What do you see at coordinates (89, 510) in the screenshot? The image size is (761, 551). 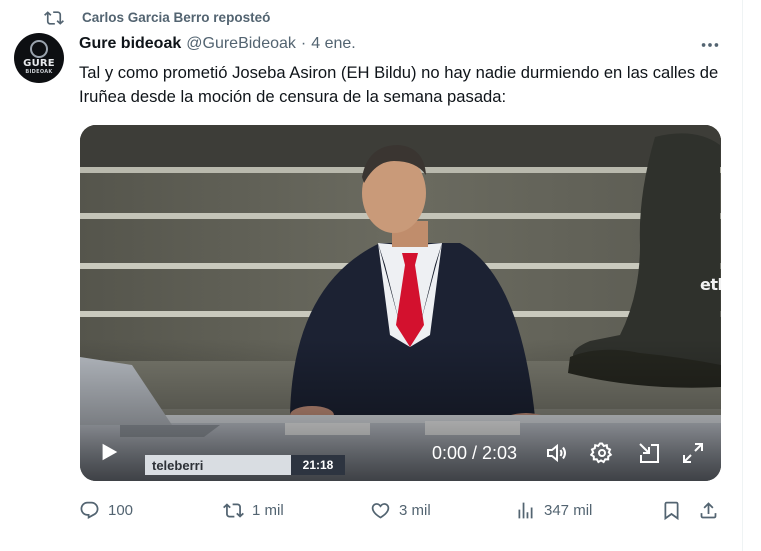 I see `reply-icon` at bounding box center [89, 510].